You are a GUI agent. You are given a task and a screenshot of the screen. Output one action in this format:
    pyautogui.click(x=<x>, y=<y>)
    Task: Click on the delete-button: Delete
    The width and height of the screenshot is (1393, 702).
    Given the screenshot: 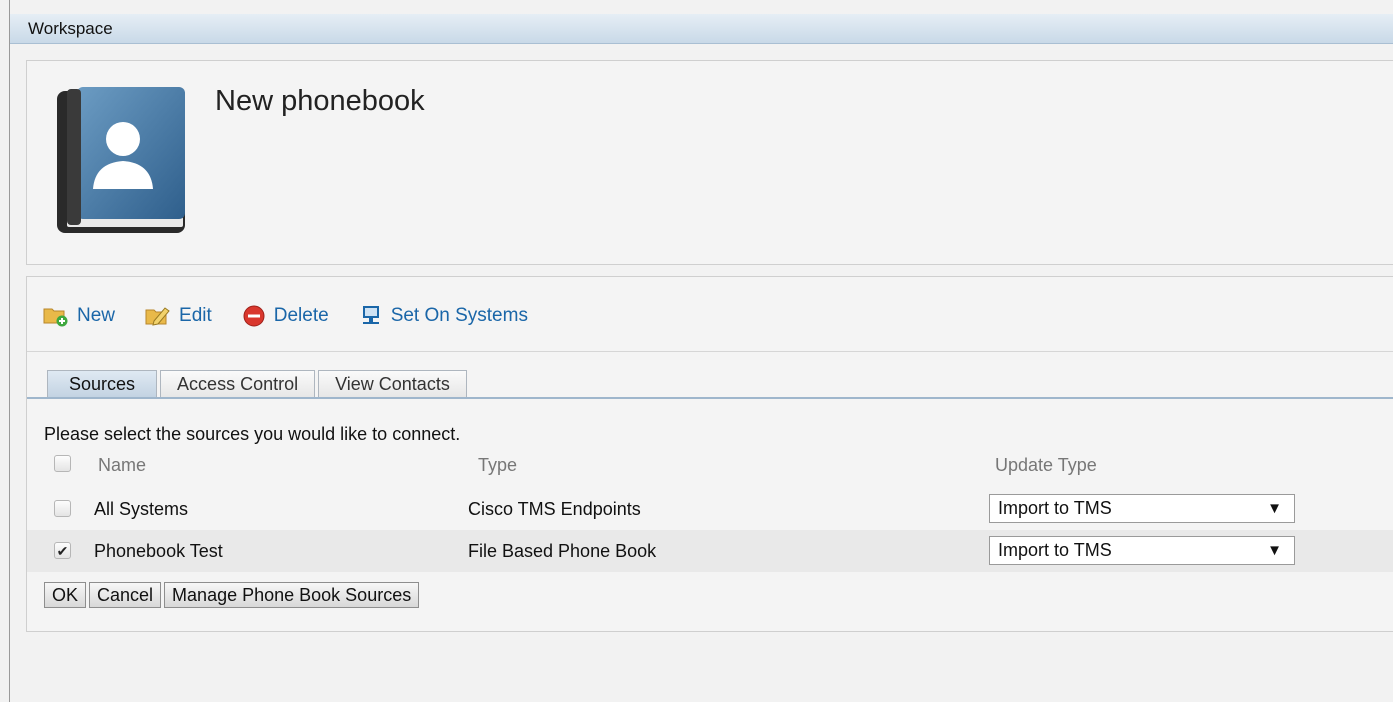 What is the action you would take?
    pyautogui.click(x=285, y=316)
    